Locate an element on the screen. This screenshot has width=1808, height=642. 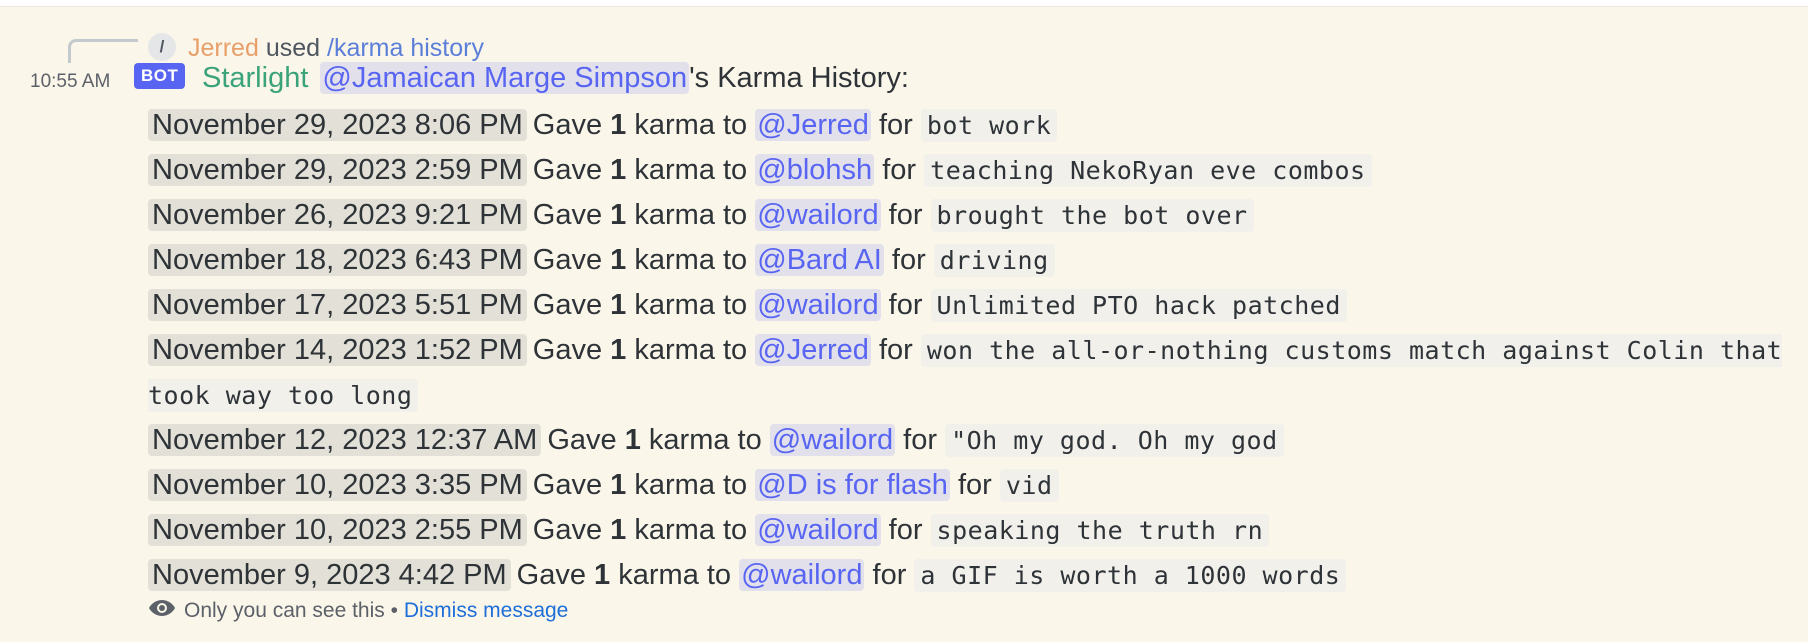
visibility-text: Only you can see this is located at coordinates (284, 610).